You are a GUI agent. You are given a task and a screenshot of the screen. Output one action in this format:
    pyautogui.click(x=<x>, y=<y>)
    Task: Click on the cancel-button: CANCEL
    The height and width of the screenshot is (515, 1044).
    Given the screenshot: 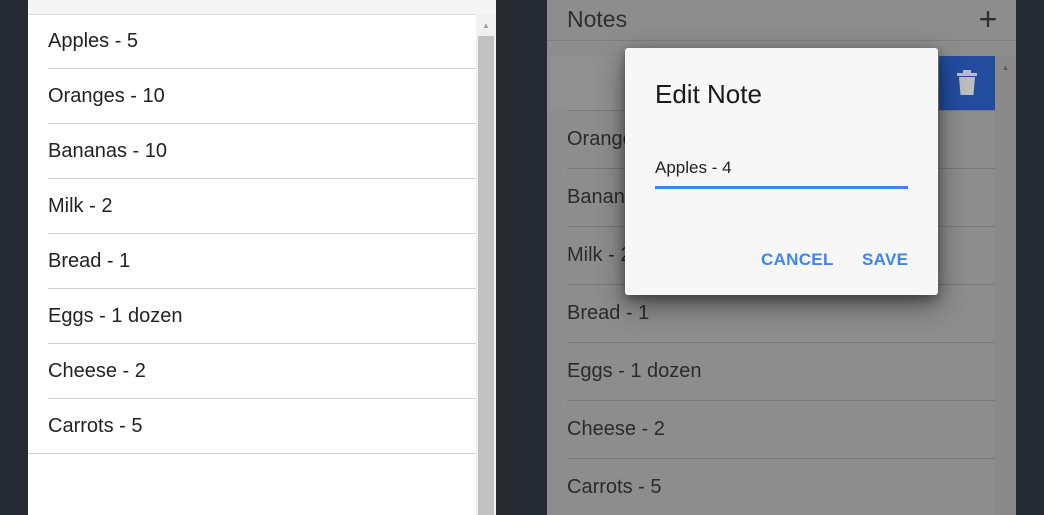 What is the action you would take?
    pyautogui.click(x=797, y=260)
    